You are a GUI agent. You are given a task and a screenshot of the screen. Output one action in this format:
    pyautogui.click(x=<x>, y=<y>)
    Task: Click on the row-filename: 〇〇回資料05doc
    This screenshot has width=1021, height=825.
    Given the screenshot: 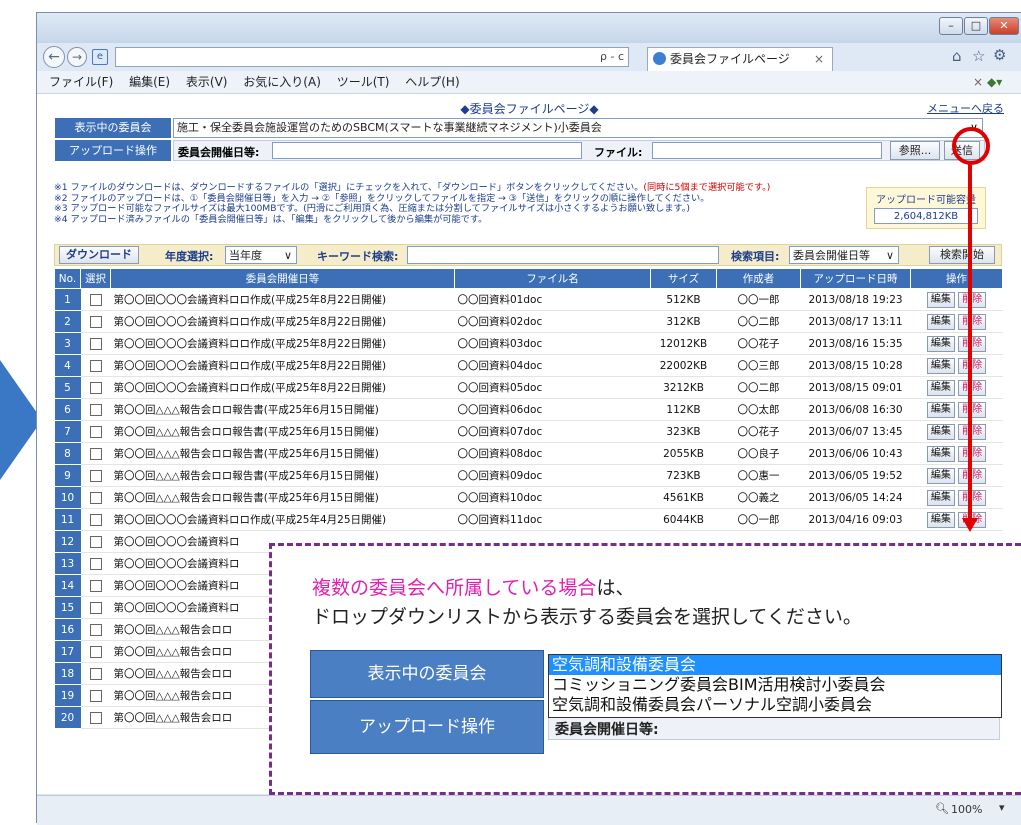 What is the action you would take?
    pyautogui.click(x=552, y=387)
    